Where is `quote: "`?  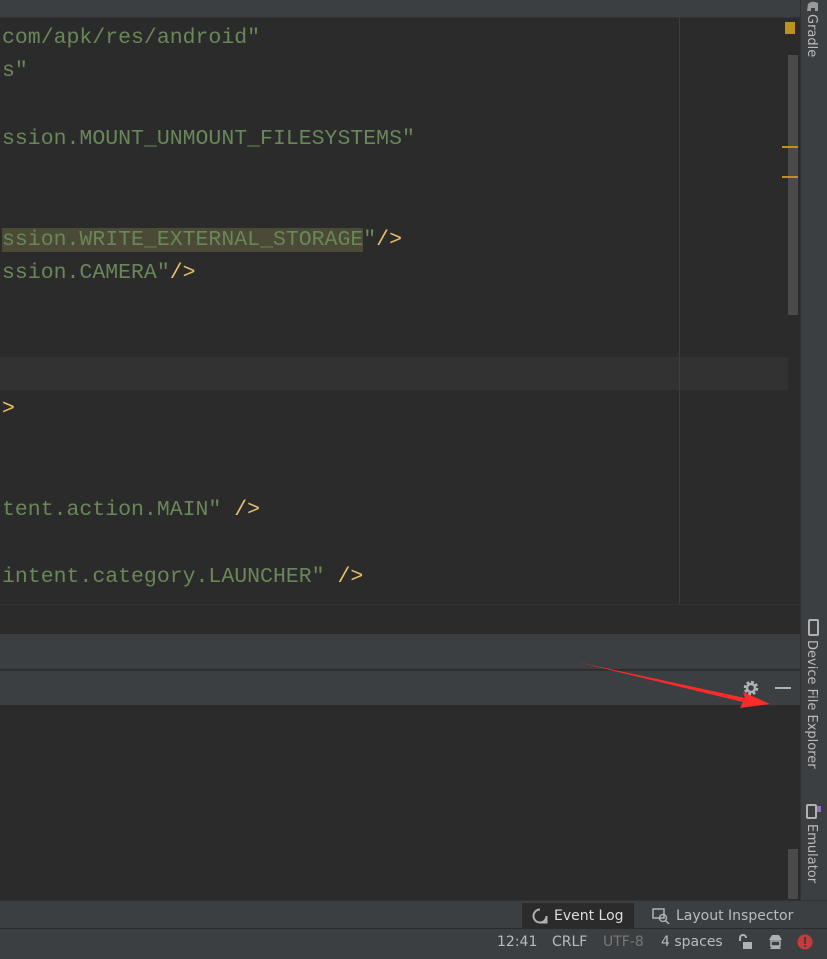
quote: " is located at coordinates (370, 240).